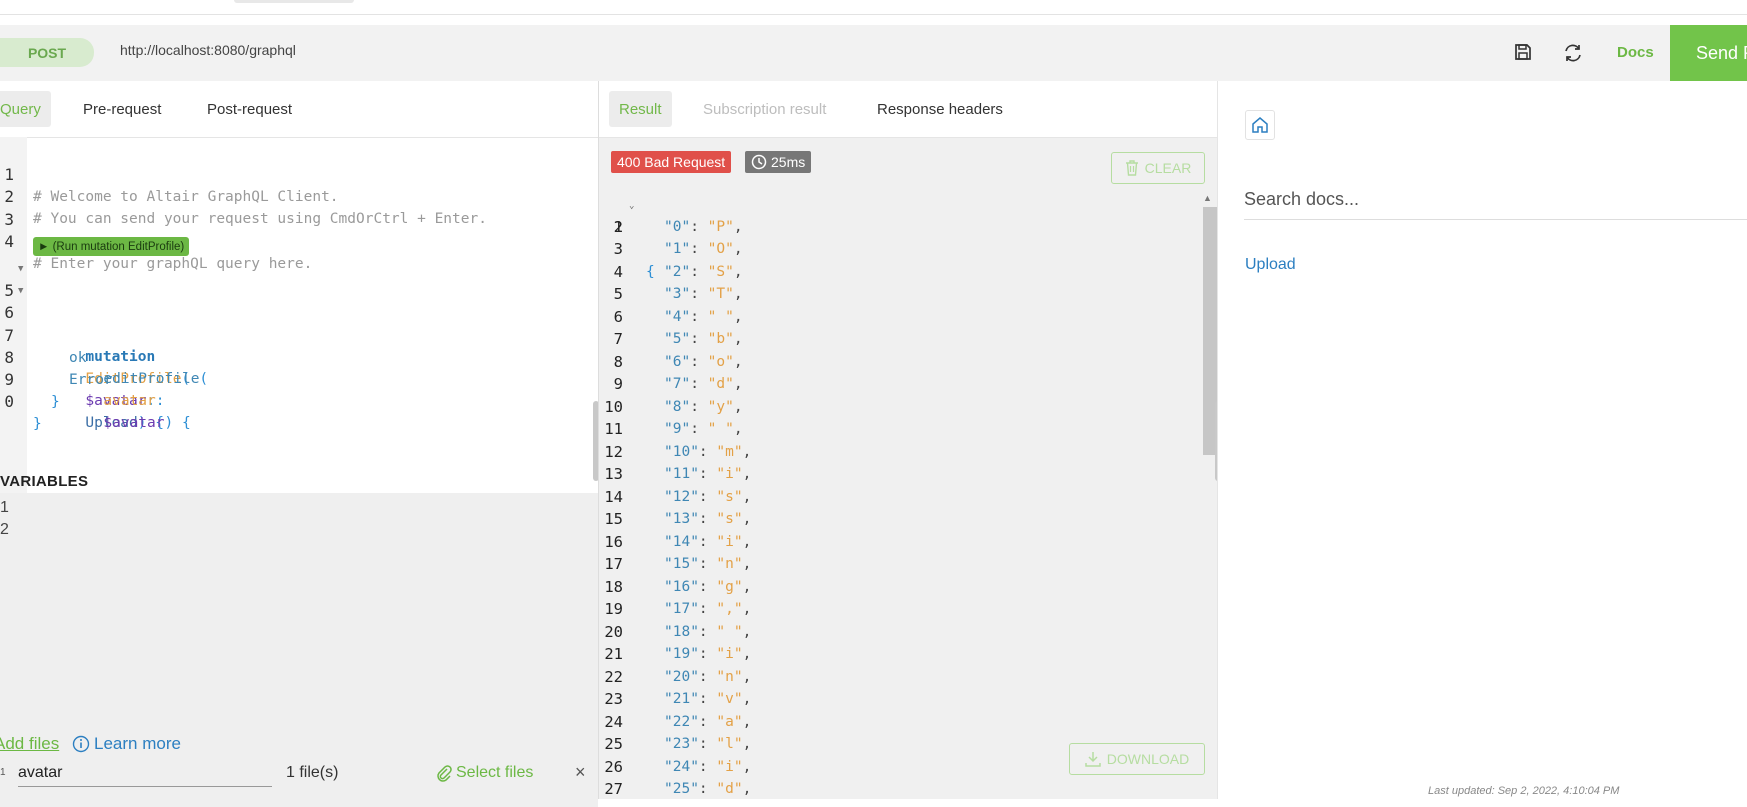  Describe the element at coordinates (703, 294) in the screenshot. I see `result-entry: "3": "T",` at that location.